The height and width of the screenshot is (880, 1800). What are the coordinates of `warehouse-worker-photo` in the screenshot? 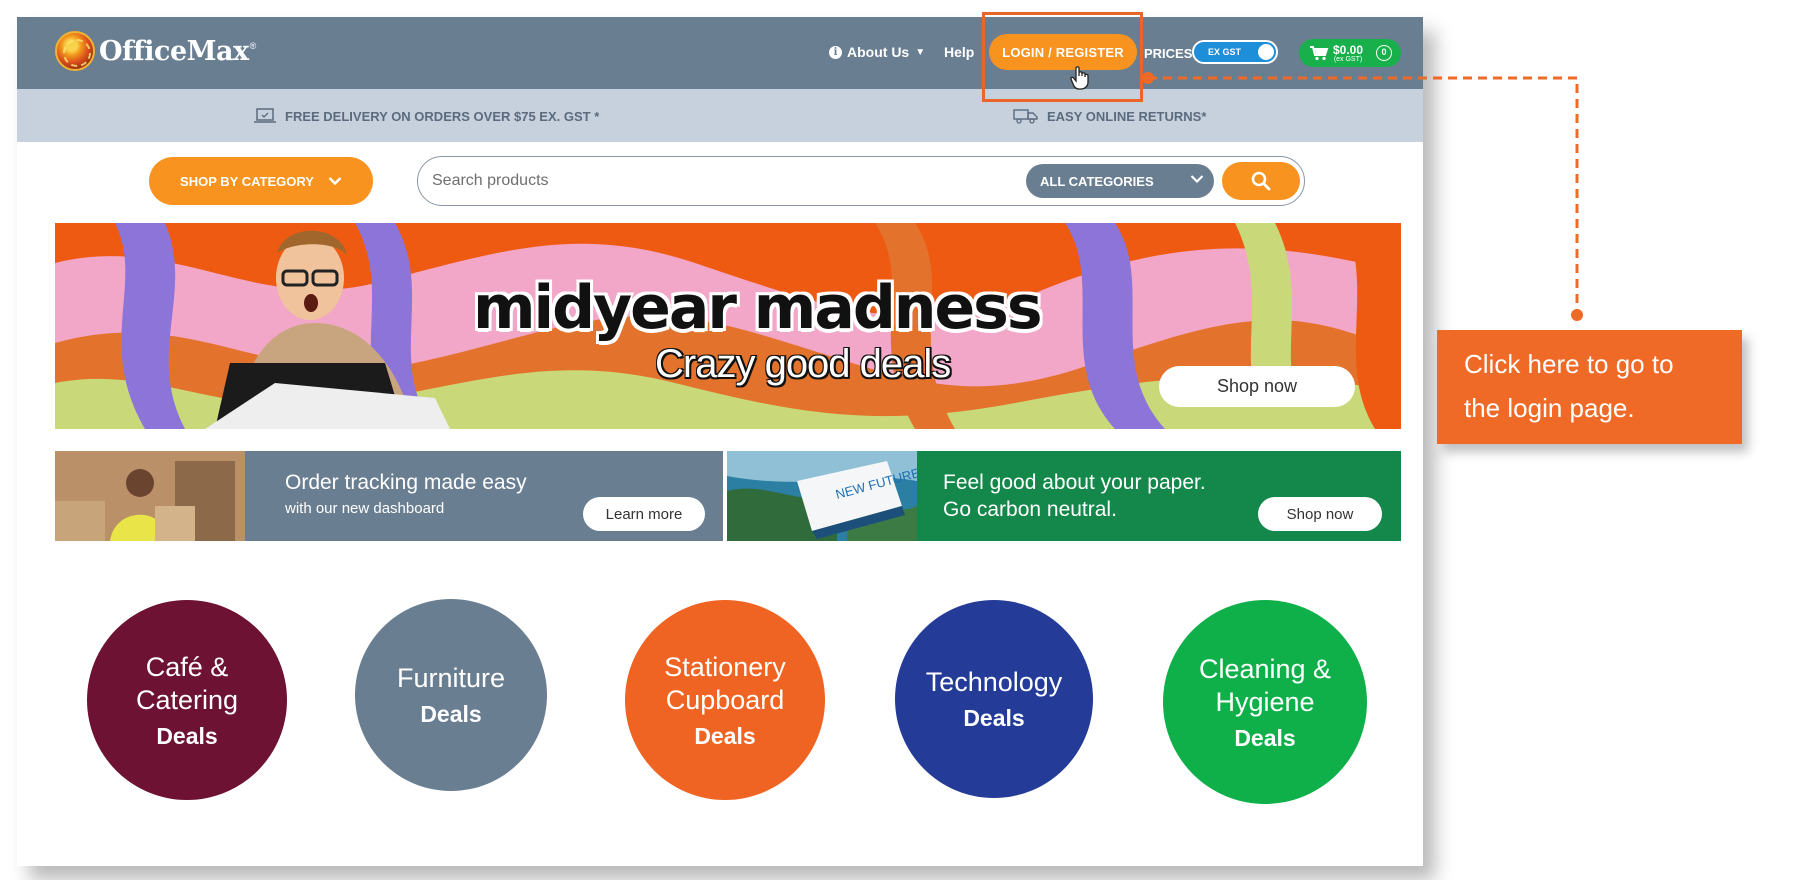 It's located at (150, 496).